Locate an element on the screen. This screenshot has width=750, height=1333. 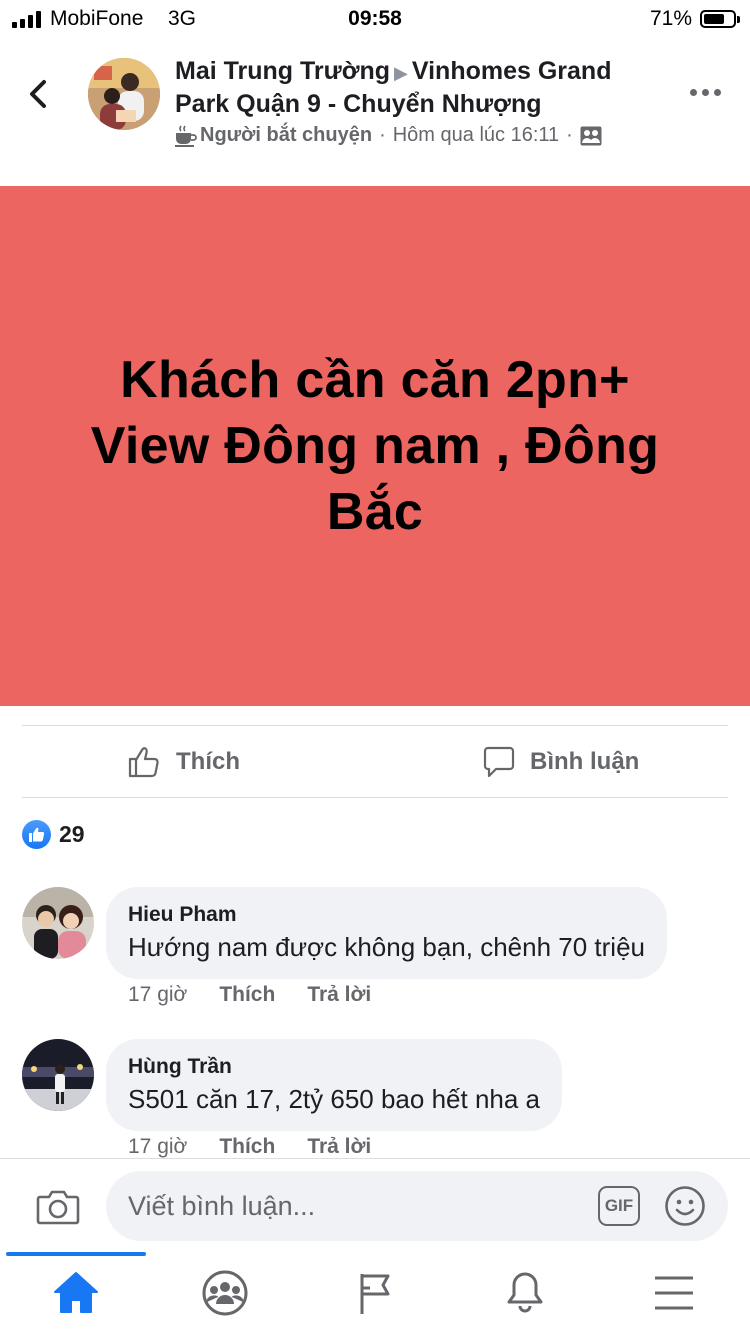
like-button: Thích is located at coordinates (184, 762).